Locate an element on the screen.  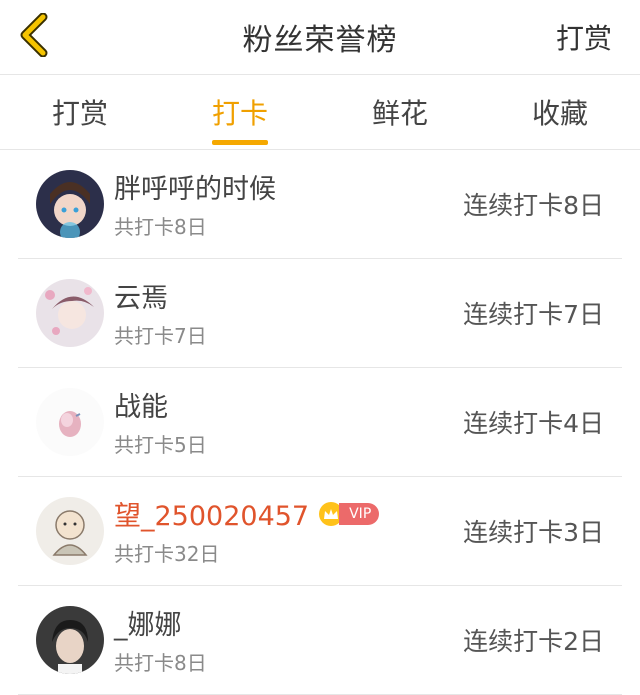
vip-badge: VIP is located at coordinates (349, 513).